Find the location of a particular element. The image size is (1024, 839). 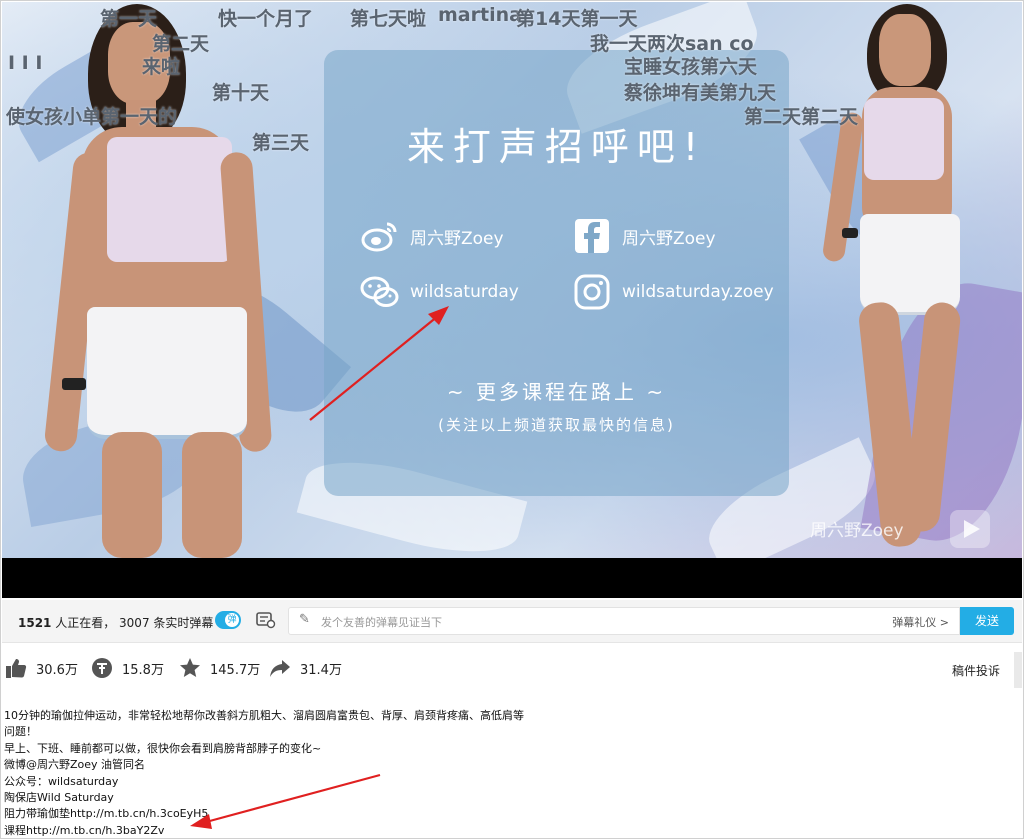

danmaku-comment: 第七天啦 is located at coordinates (388, 19).